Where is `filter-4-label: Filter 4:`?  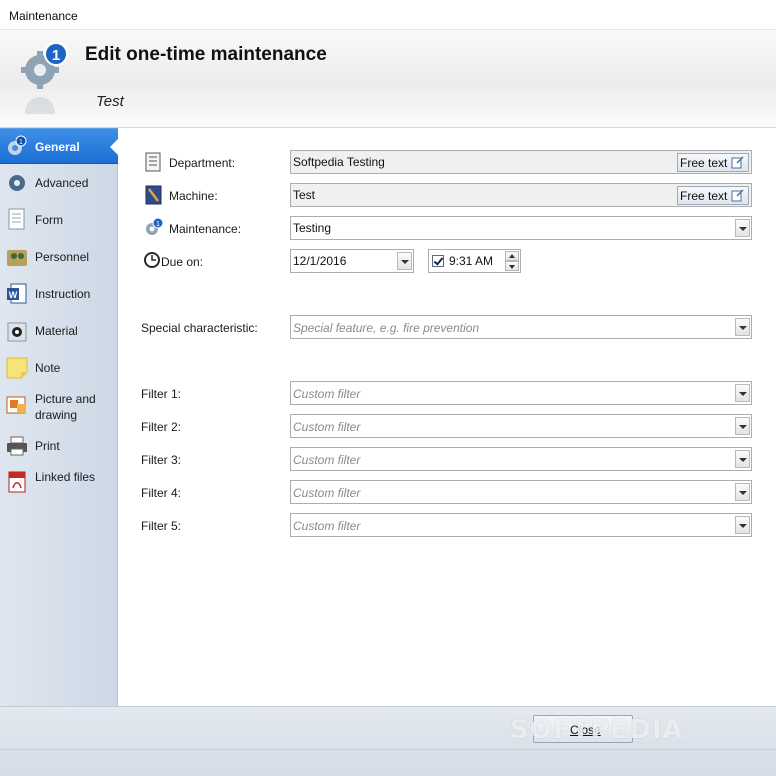 filter-4-label: Filter 4: is located at coordinates (161, 493).